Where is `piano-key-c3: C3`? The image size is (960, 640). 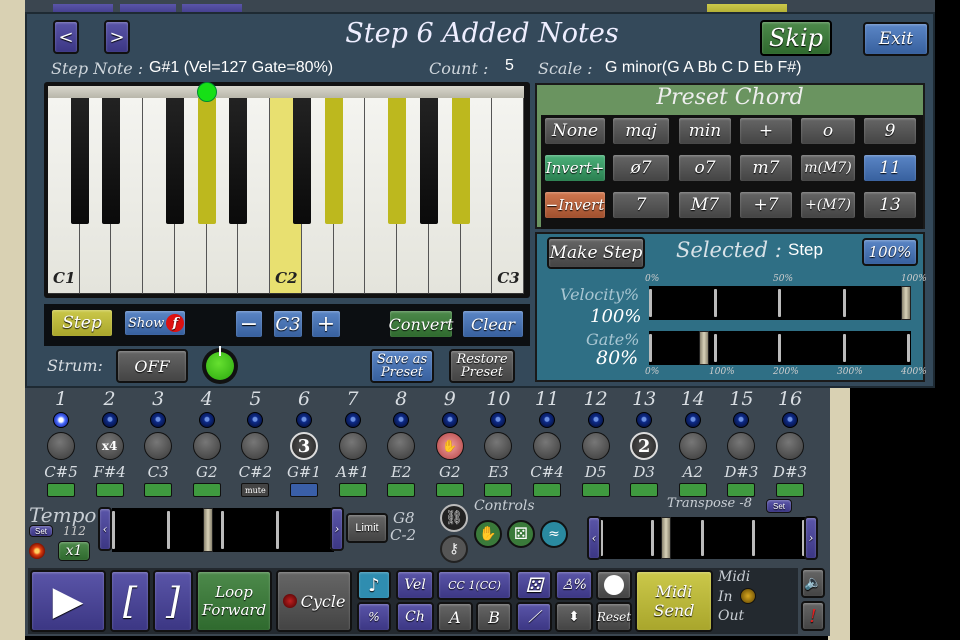
piano-key-c3: C3 is located at coordinates (508, 196).